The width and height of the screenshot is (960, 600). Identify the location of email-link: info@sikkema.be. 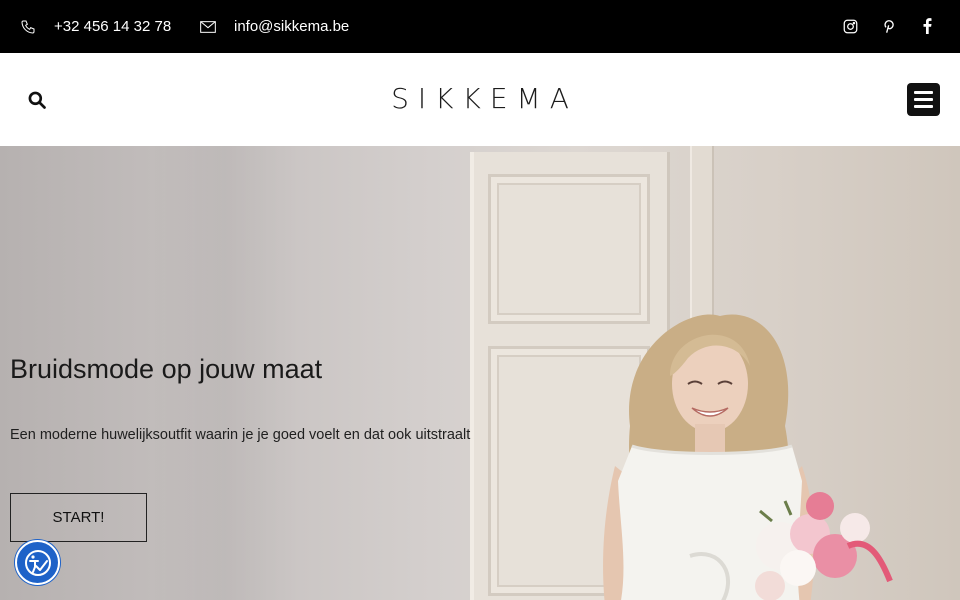
(274, 26).